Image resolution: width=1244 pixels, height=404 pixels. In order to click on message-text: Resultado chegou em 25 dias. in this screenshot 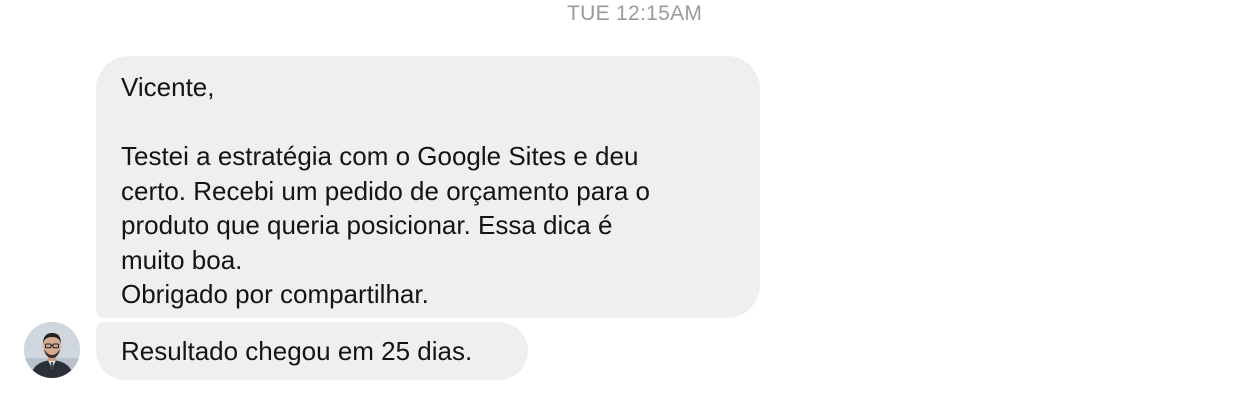, I will do `click(297, 351)`.